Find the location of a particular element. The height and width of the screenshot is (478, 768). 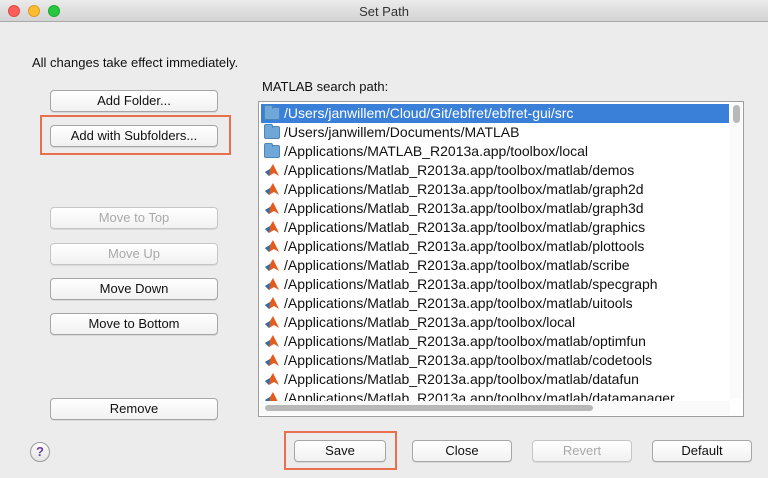

horizontal-scrollbar is located at coordinates (495, 408).